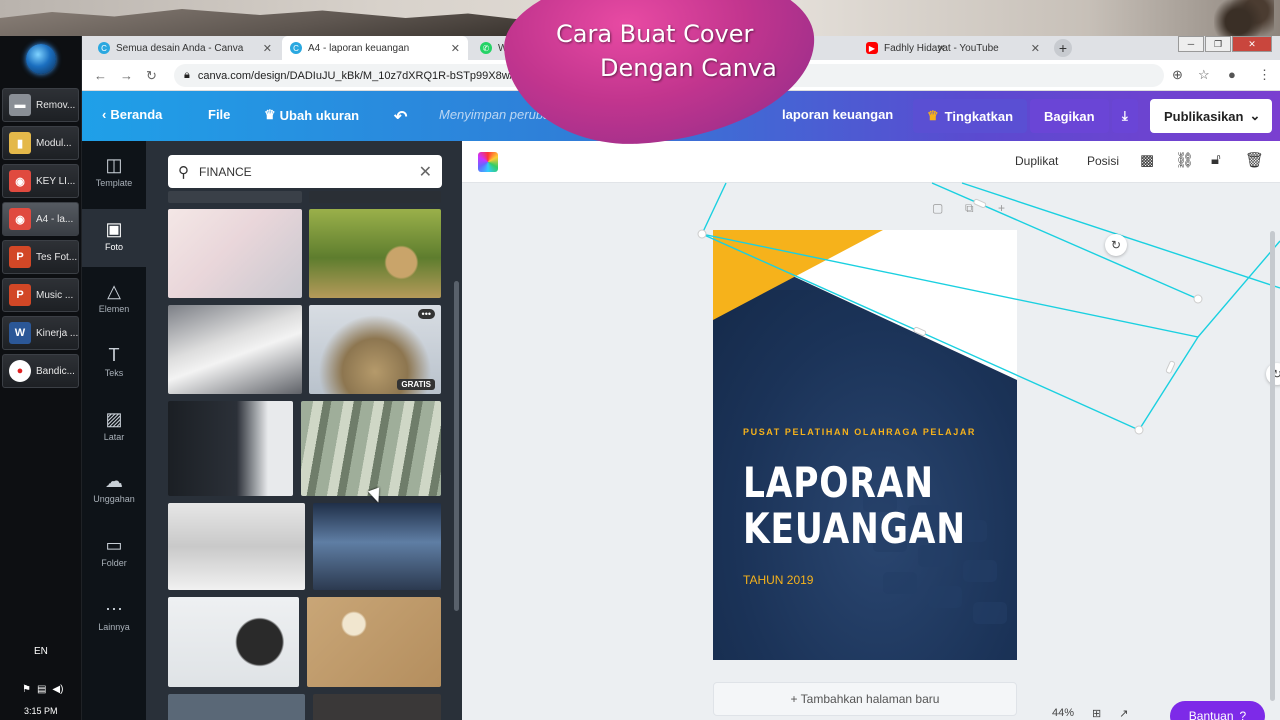  Describe the element at coordinates (114, 494) in the screenshot. I see `sidebar-item-unggahan: ☁ Unggahan` at that location.